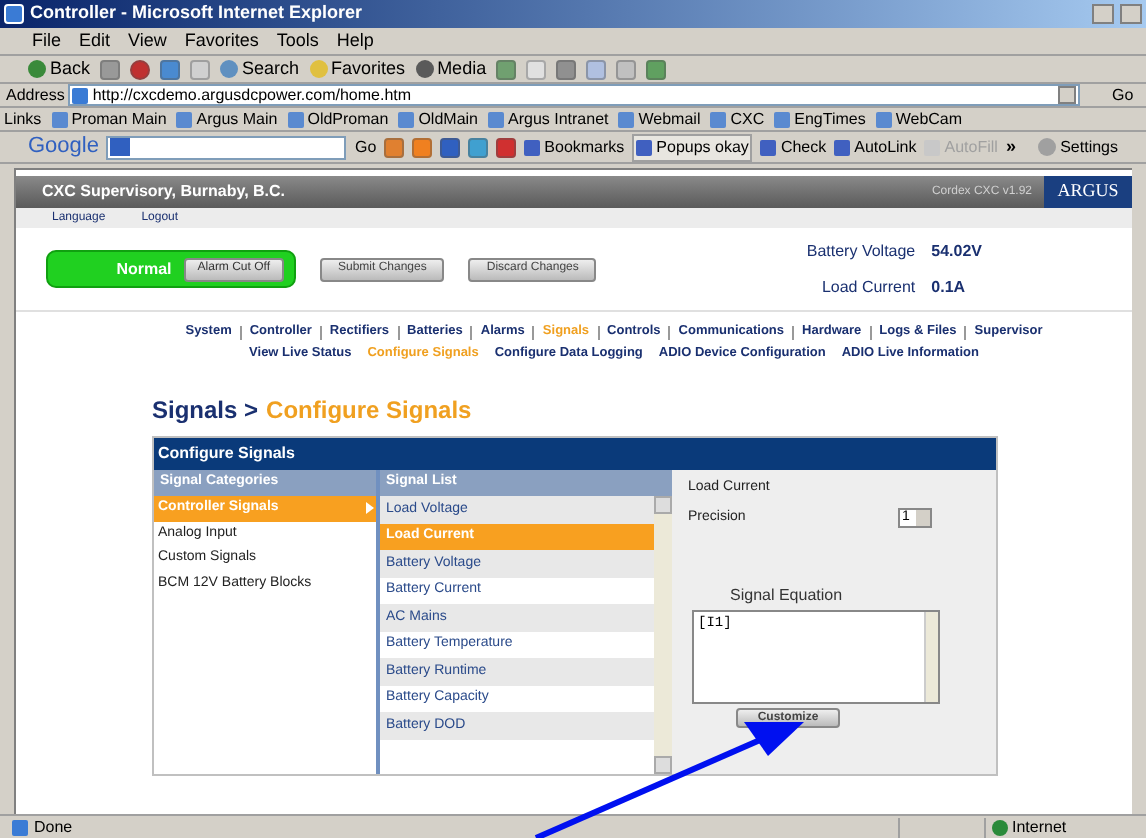 This screenshot has height=838, width=1146. What do you see at coordinates (23, 119) in the screenshot?
I see `links-label: Links` at bounding box center [23, 119].